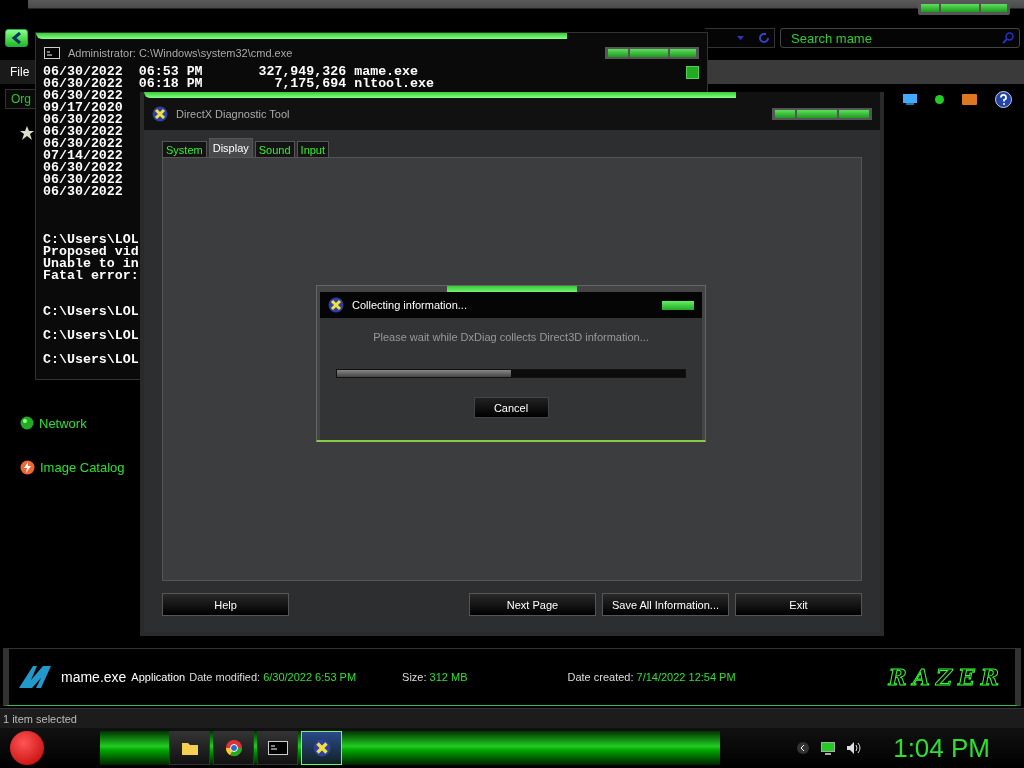 This screenshot has height=768, width=1024. I want to click on file-type: Application, so click(158, 677).